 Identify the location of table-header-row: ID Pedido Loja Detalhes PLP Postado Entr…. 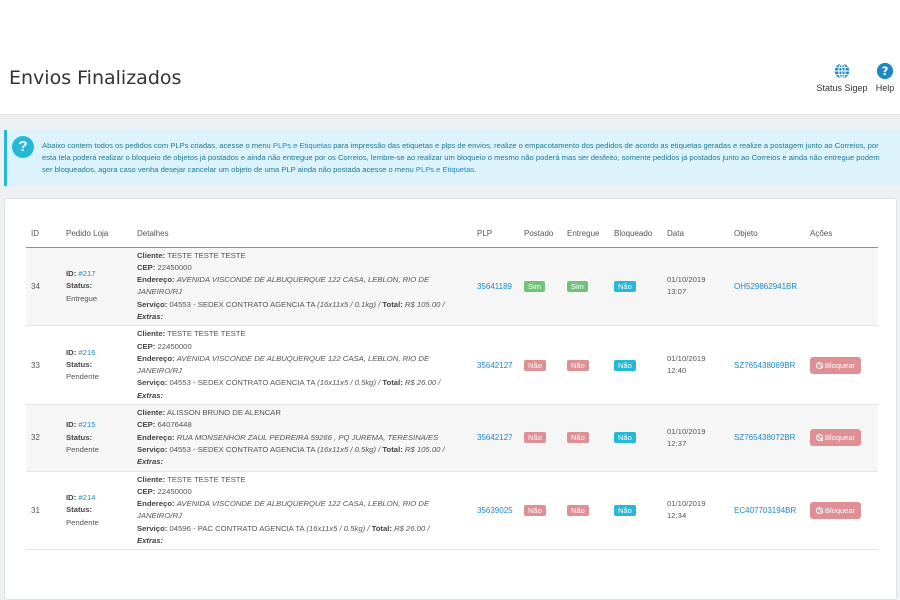
(452, 234).